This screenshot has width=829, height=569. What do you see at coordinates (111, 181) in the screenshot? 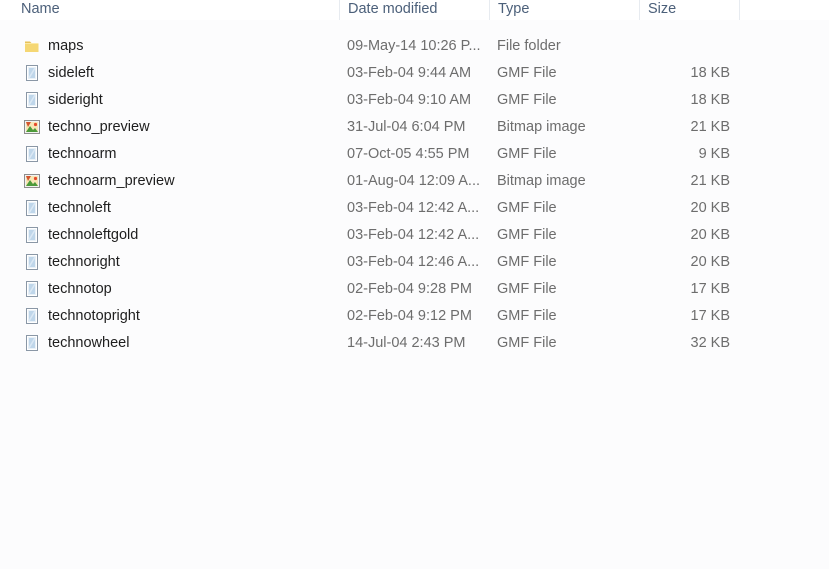
I see `file-name: technoarm_preview` at bounding box center [111, 181].